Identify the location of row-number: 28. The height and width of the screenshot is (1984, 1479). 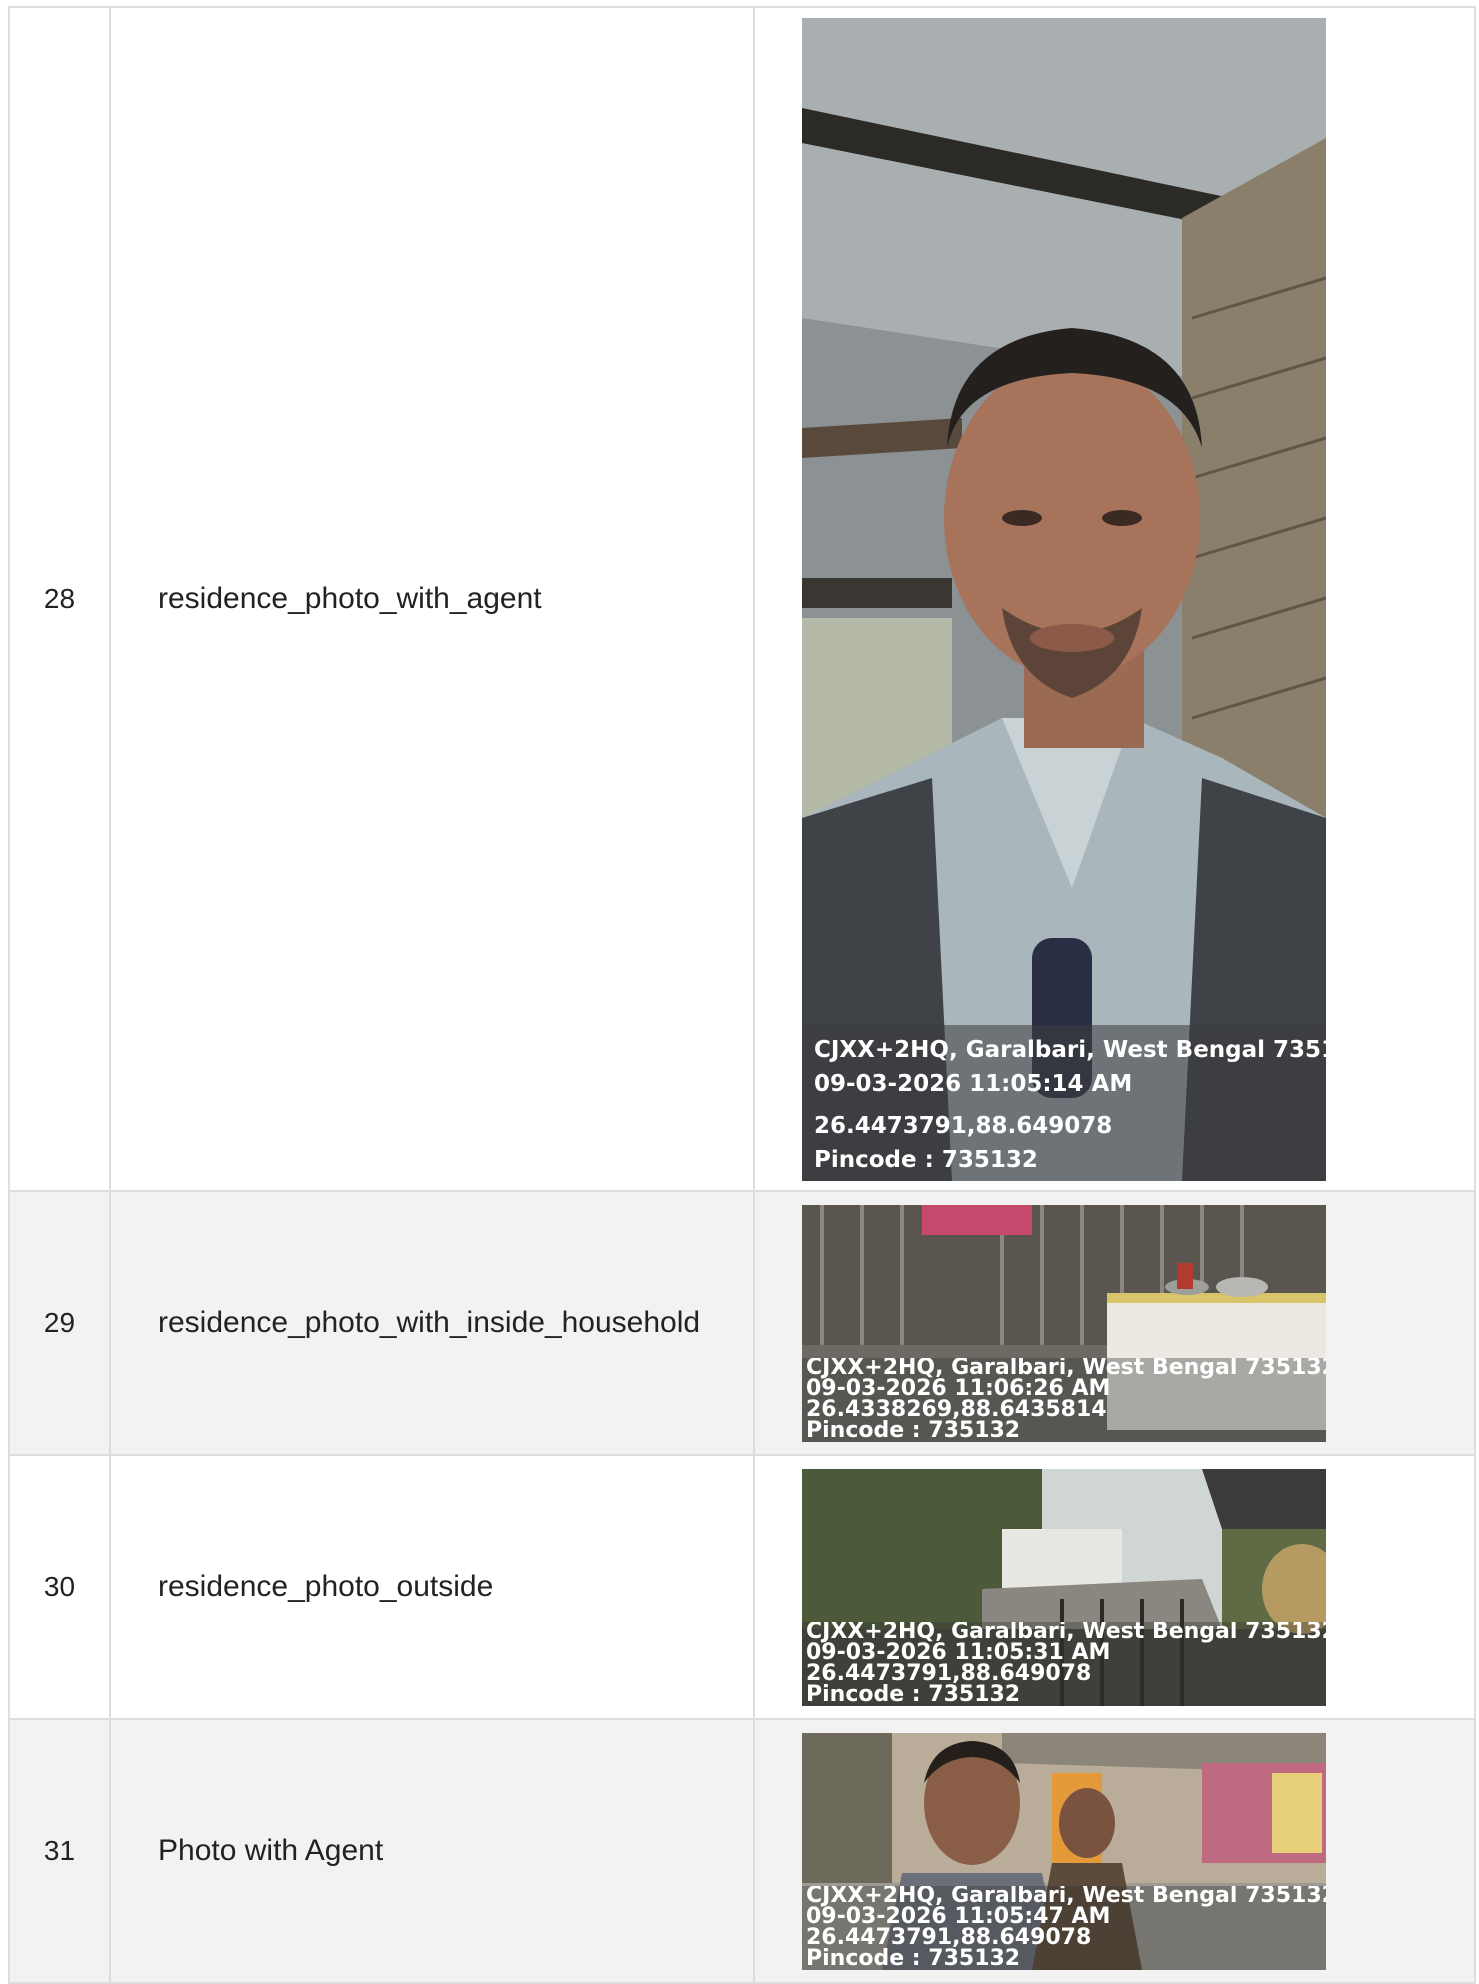
(59, 599).